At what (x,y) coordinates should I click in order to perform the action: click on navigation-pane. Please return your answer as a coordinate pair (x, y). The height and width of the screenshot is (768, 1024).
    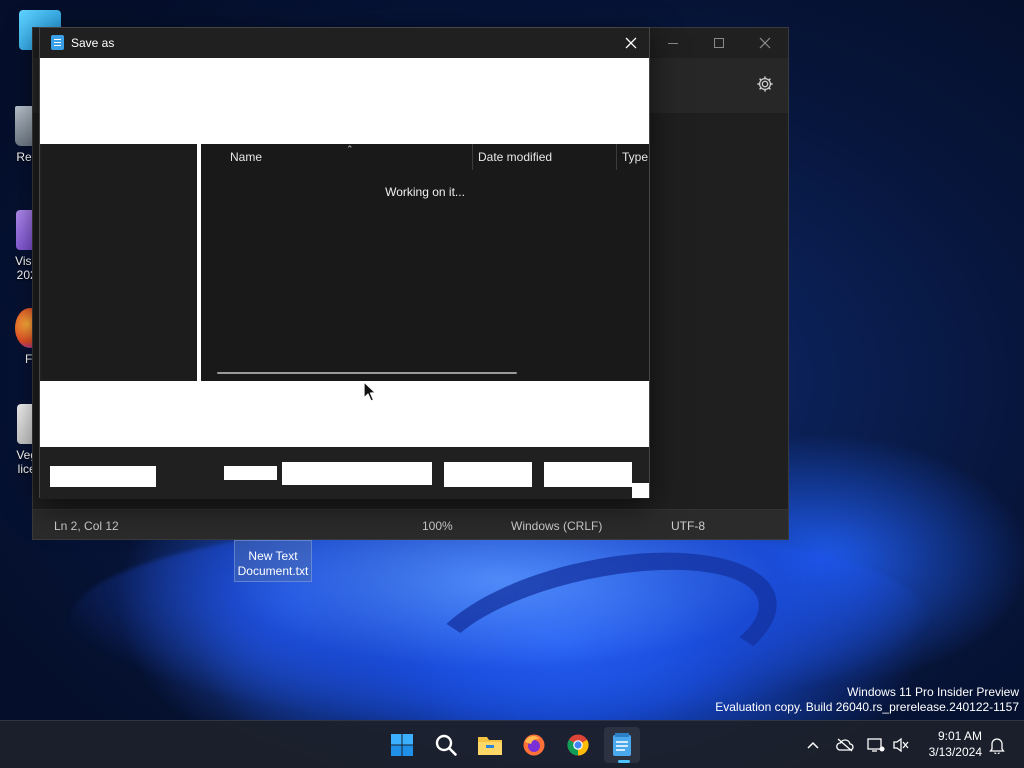
    Looking at the image, I should click on (119, 262).